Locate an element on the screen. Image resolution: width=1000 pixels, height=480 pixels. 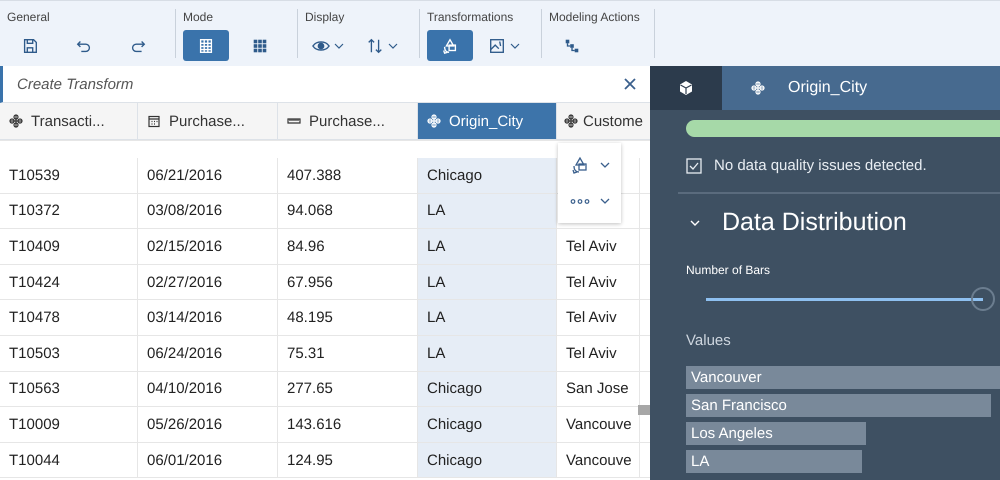
table-cell: 277.65 is located at coordinates (310, 389).